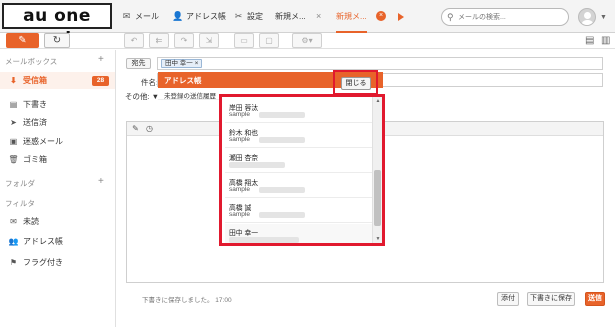 Image resolution: width=615 pixels, height=327 pixels. I want to click on to-field: 田中 幸一 ×, so click(380, 63).